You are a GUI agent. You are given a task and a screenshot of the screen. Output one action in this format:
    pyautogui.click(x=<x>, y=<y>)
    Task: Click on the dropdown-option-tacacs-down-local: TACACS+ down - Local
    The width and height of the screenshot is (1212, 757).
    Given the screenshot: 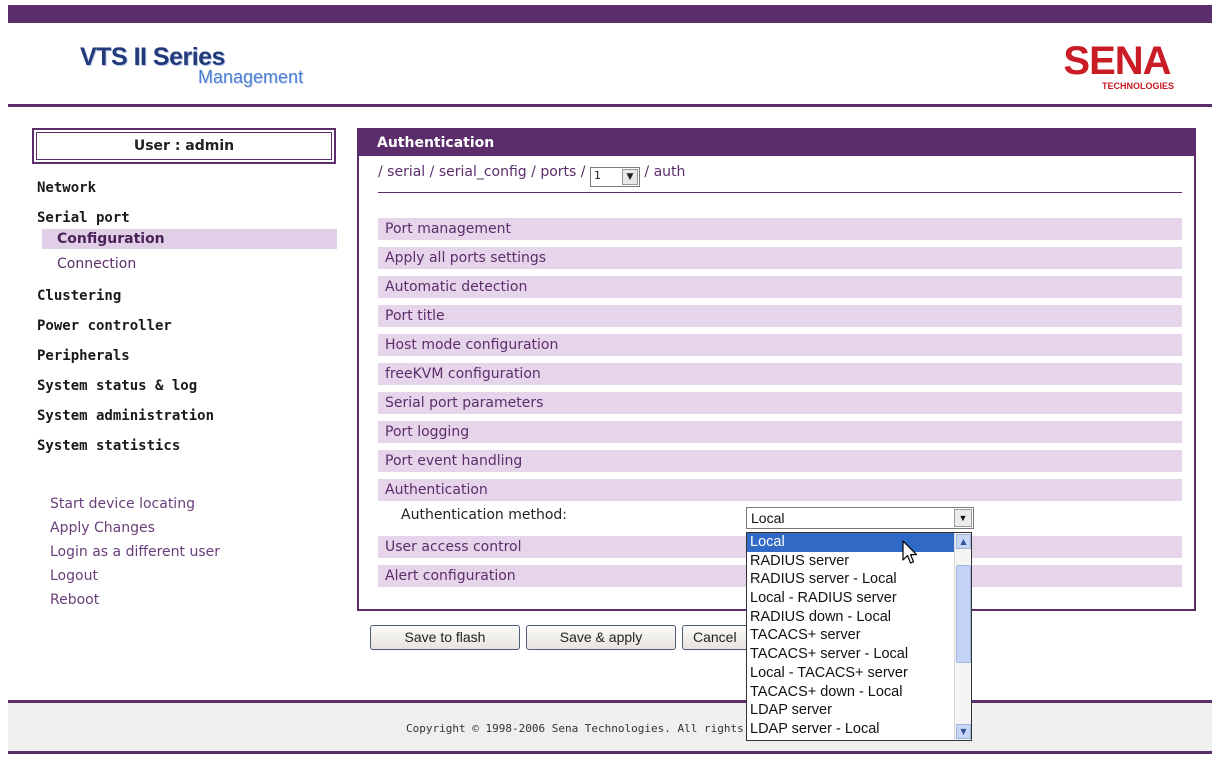 What is the action you would take?
    pyautogui.click(x=859, y=692)
    